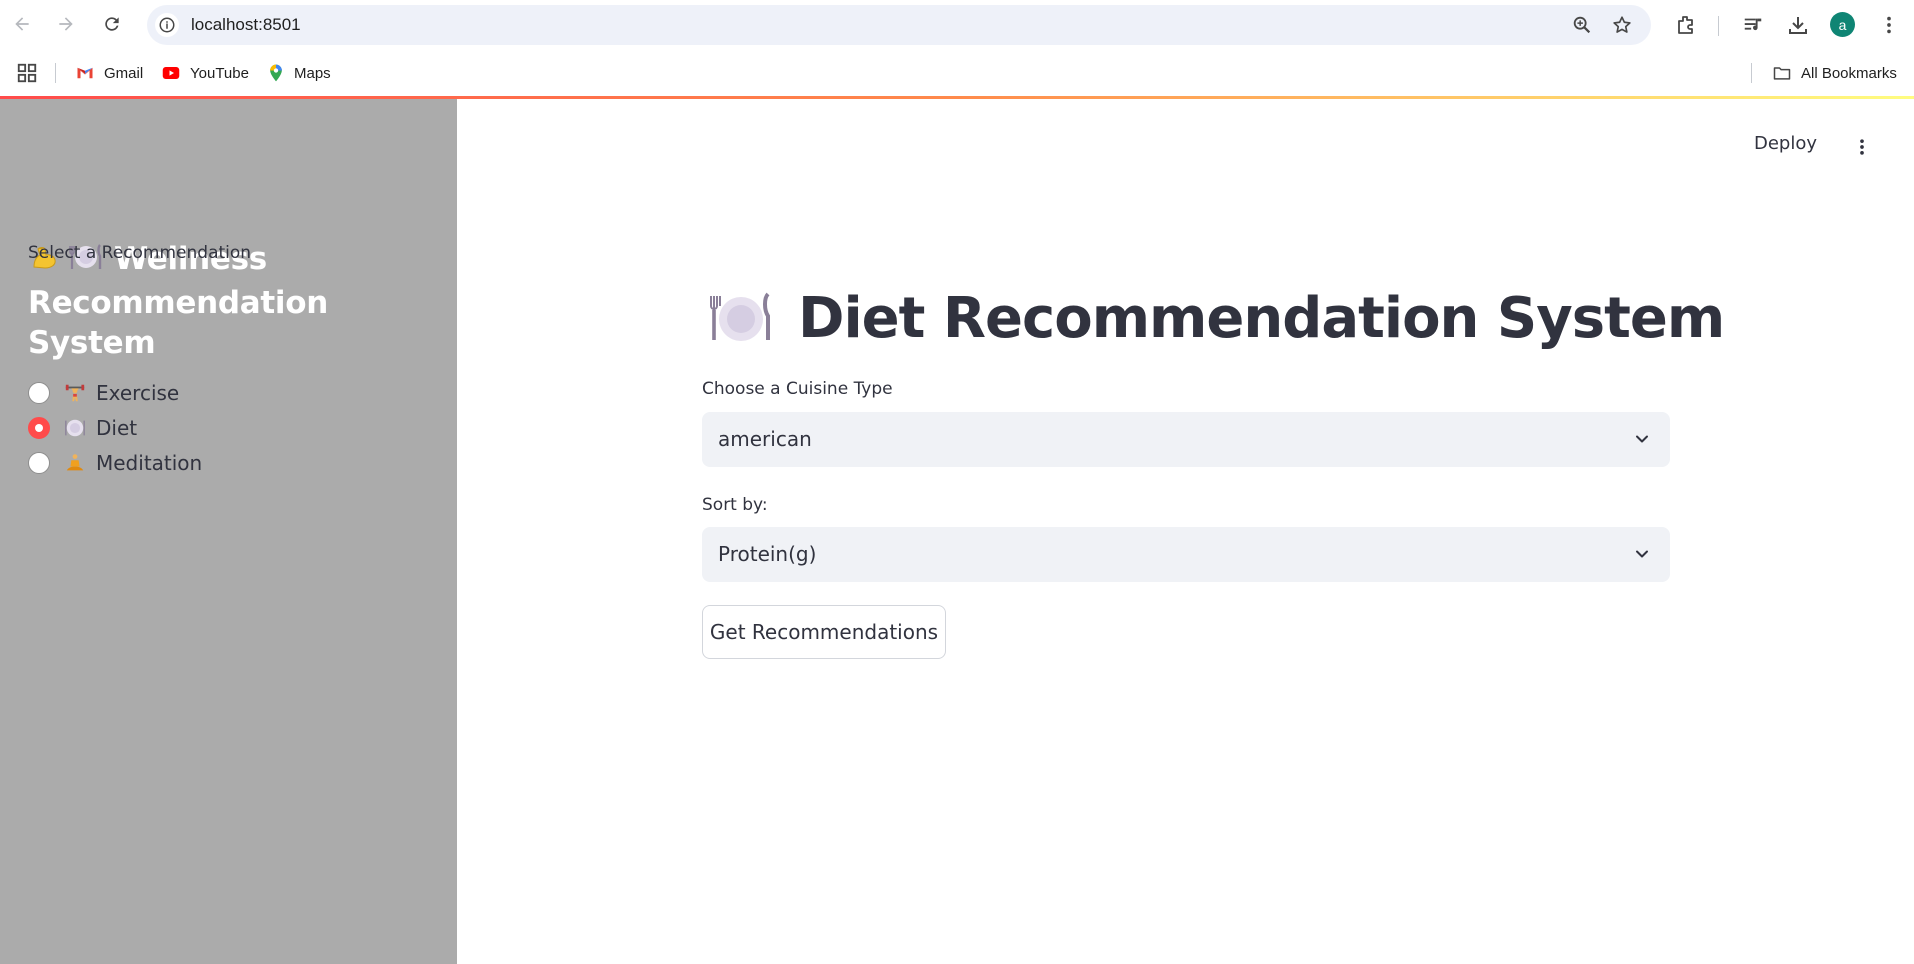 This screenshot has height=964, width=1914. I want to click on extensions-icon, so click(1686, 25).